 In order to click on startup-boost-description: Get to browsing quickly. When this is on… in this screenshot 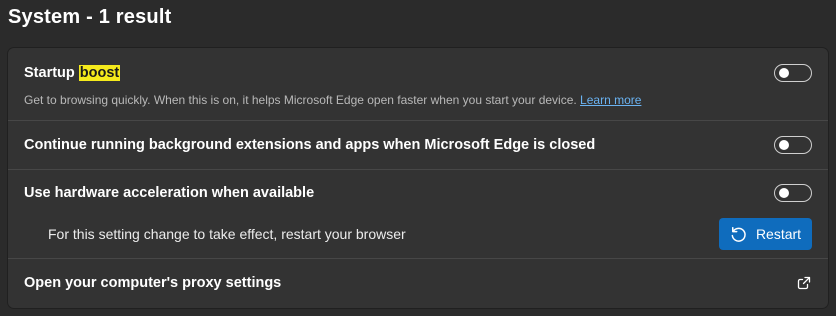, I will do `click(332, 100)`.